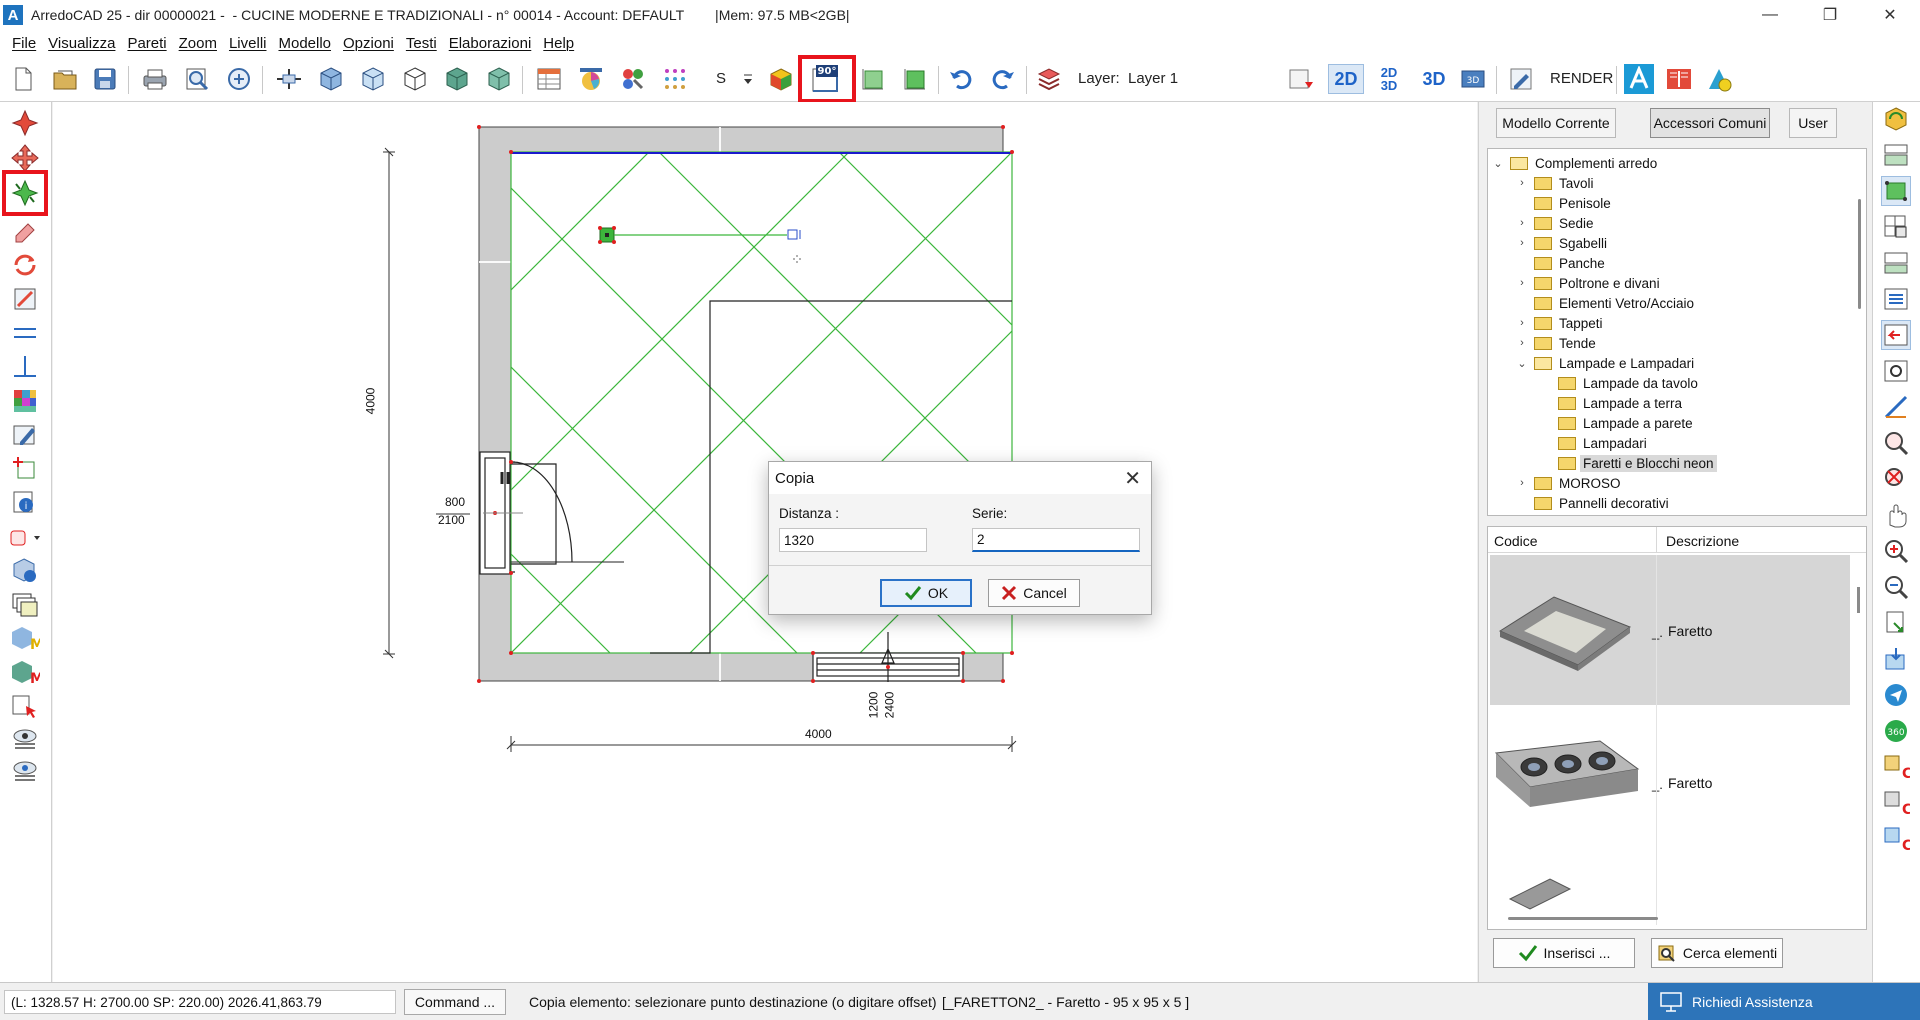  I want to click on minimize-button: —, so click(1770, 15).